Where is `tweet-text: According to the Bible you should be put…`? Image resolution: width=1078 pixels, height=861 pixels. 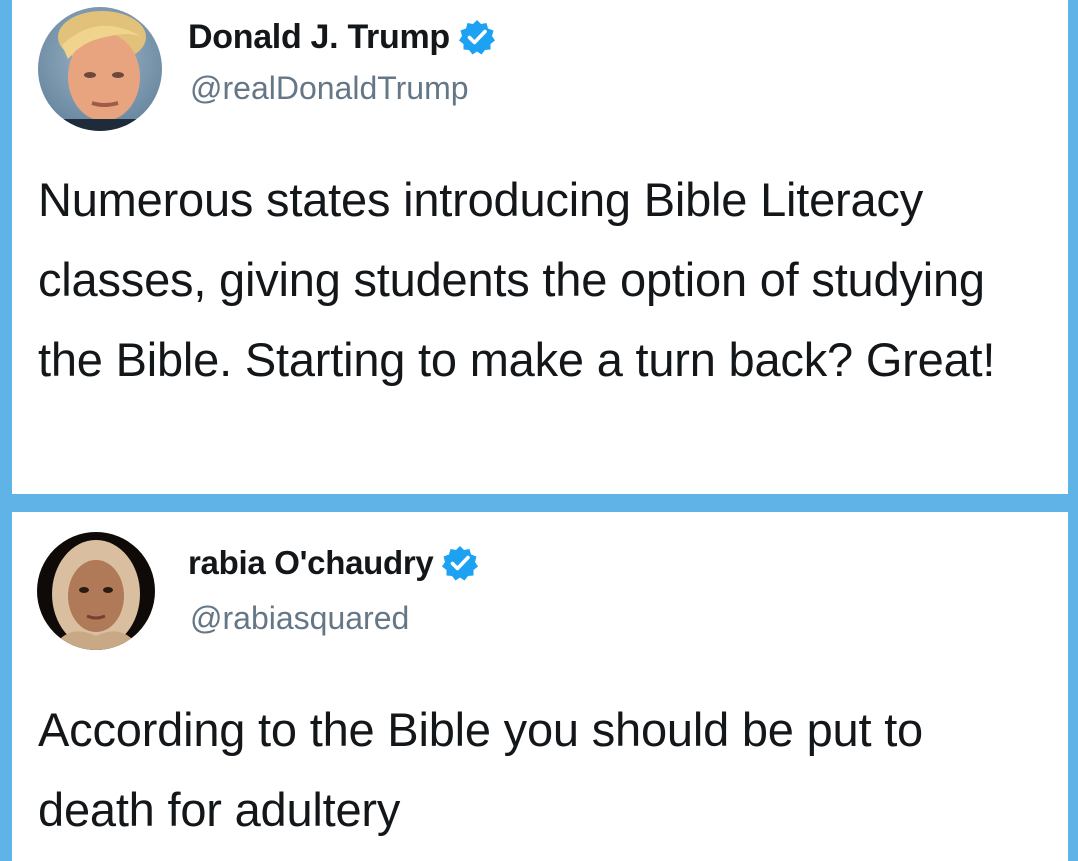
tweet-text: According to the Bible you should be put… is located at coordinates (480, 769).